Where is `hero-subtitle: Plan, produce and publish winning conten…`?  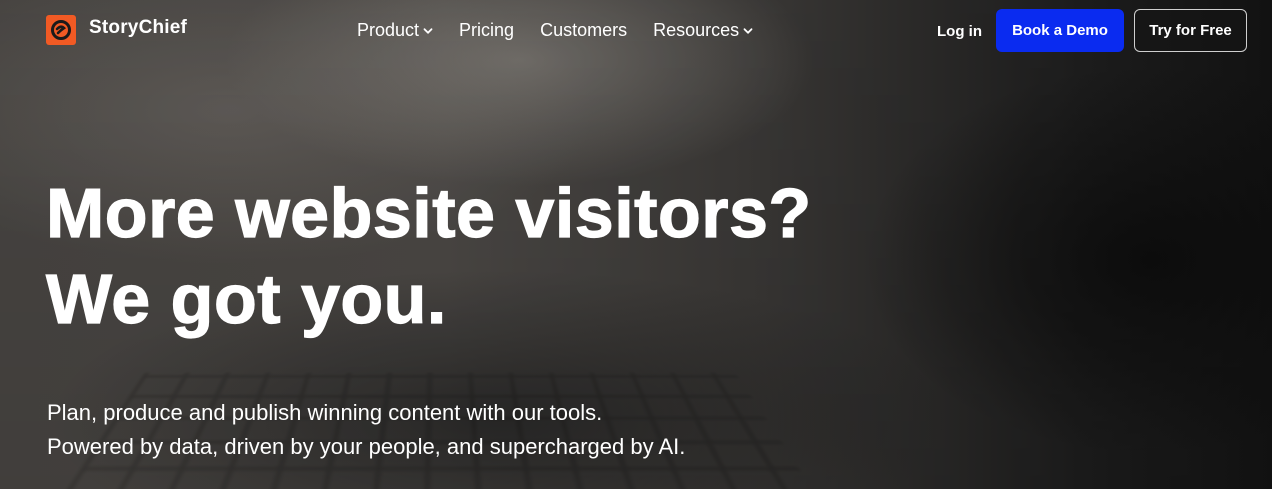
hero-subtitle: Plan, produce and publish winning conten… is located at coordinates (366, 430).